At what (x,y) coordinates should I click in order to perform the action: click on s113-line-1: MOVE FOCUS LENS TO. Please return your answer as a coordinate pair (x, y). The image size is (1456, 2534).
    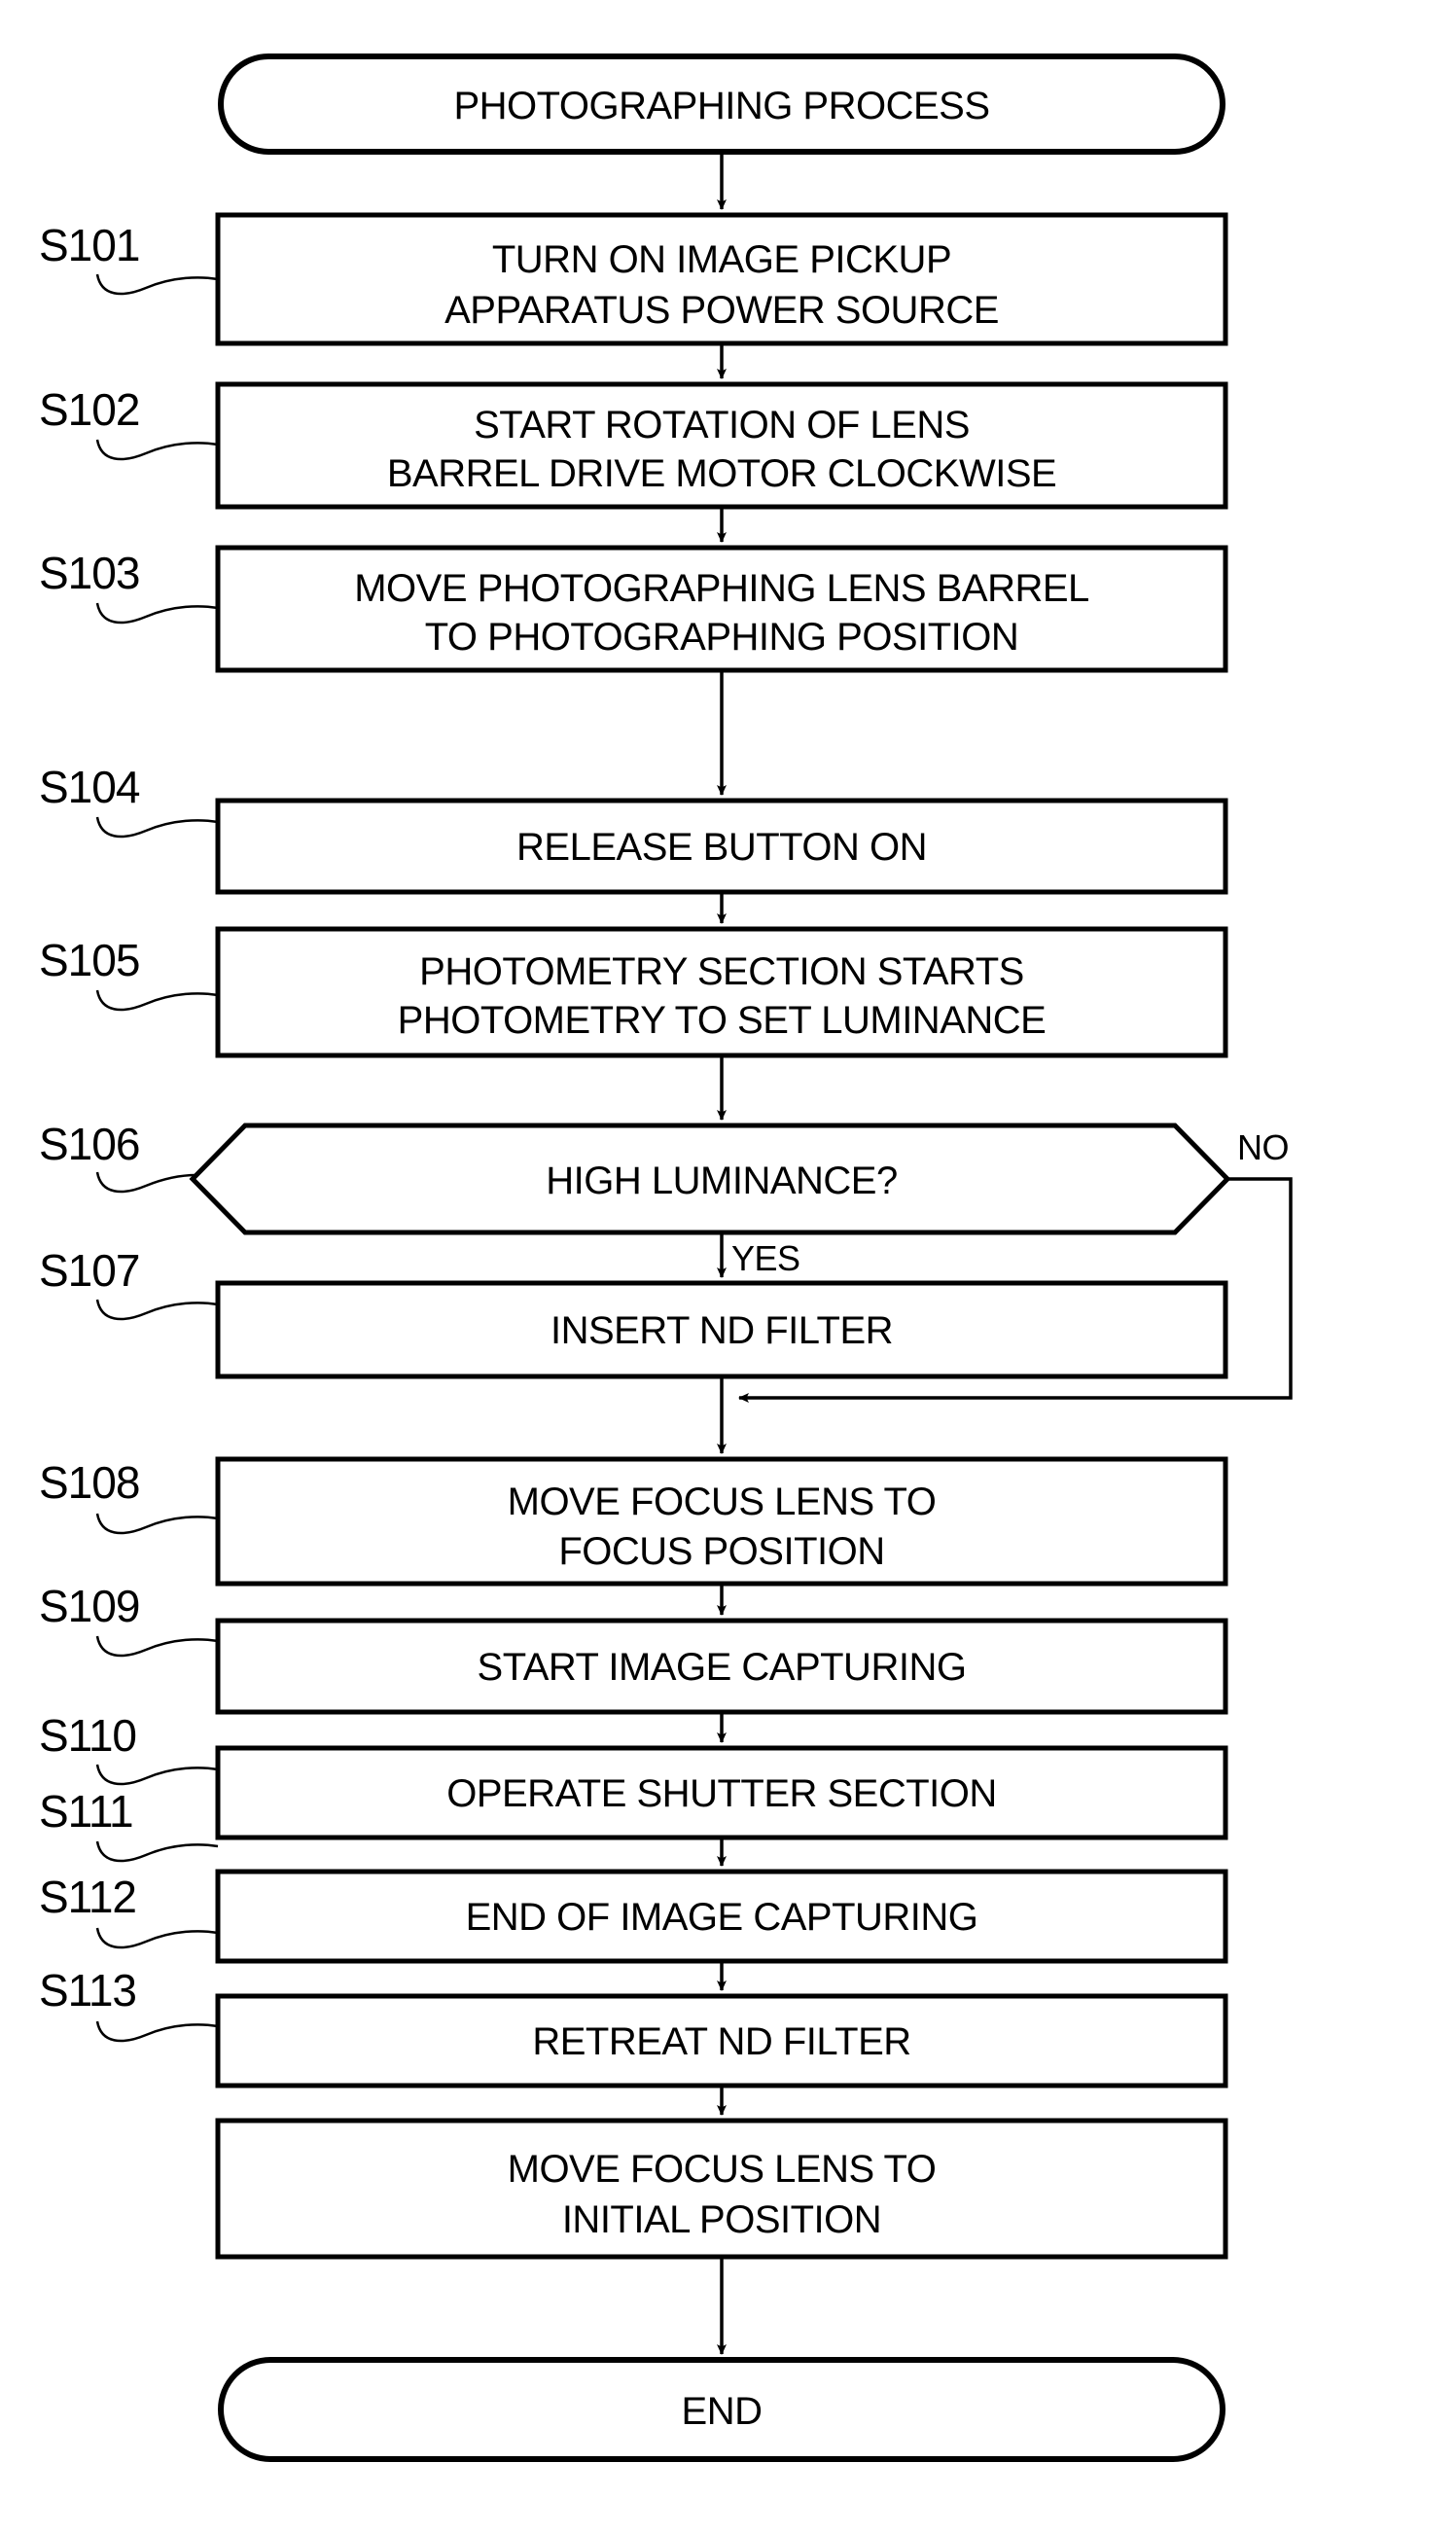
    Looking at the image, I should click on (722, 2169).